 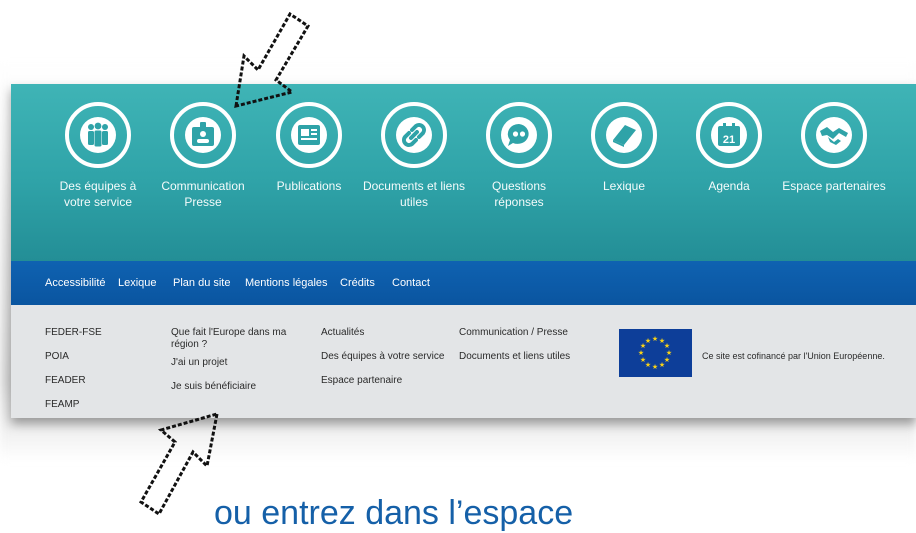 I want to click on link-mentions-legales: Mentions légales, so click(x=286, y=283).